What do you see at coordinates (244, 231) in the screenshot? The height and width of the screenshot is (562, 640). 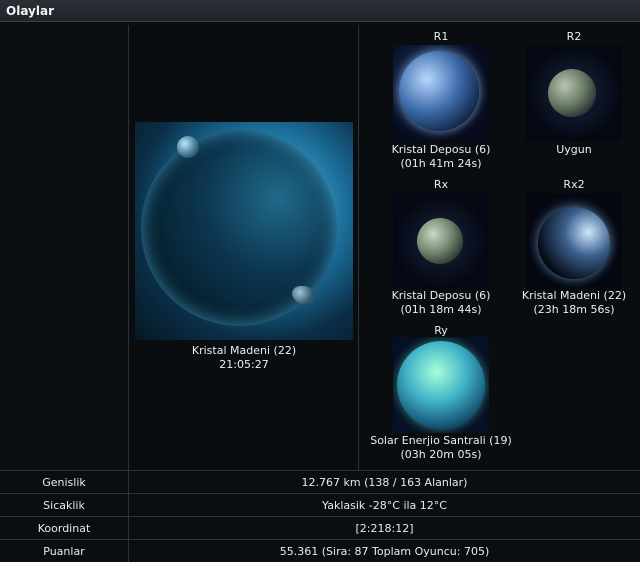 I see `main-planet-image` at bounding box center [244, 231].